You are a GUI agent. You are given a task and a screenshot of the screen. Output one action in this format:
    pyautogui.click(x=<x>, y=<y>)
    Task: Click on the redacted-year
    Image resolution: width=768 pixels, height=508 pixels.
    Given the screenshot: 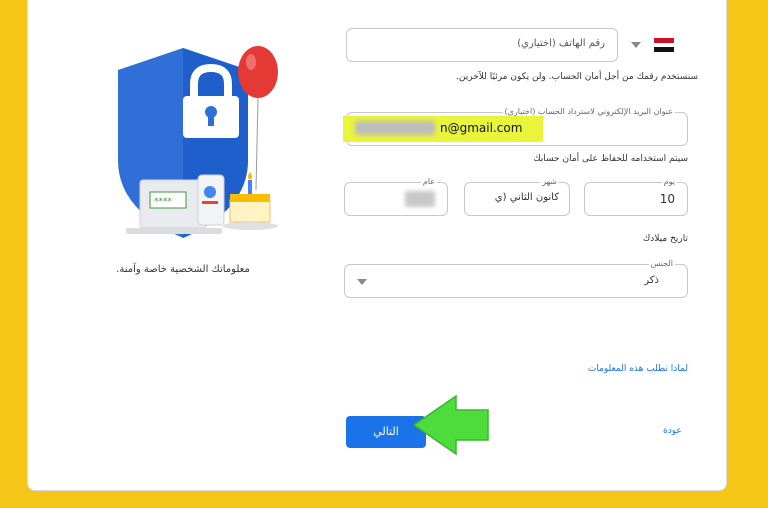 What is the action you would take?
    pyautogui.click(x=420, y=199)
    